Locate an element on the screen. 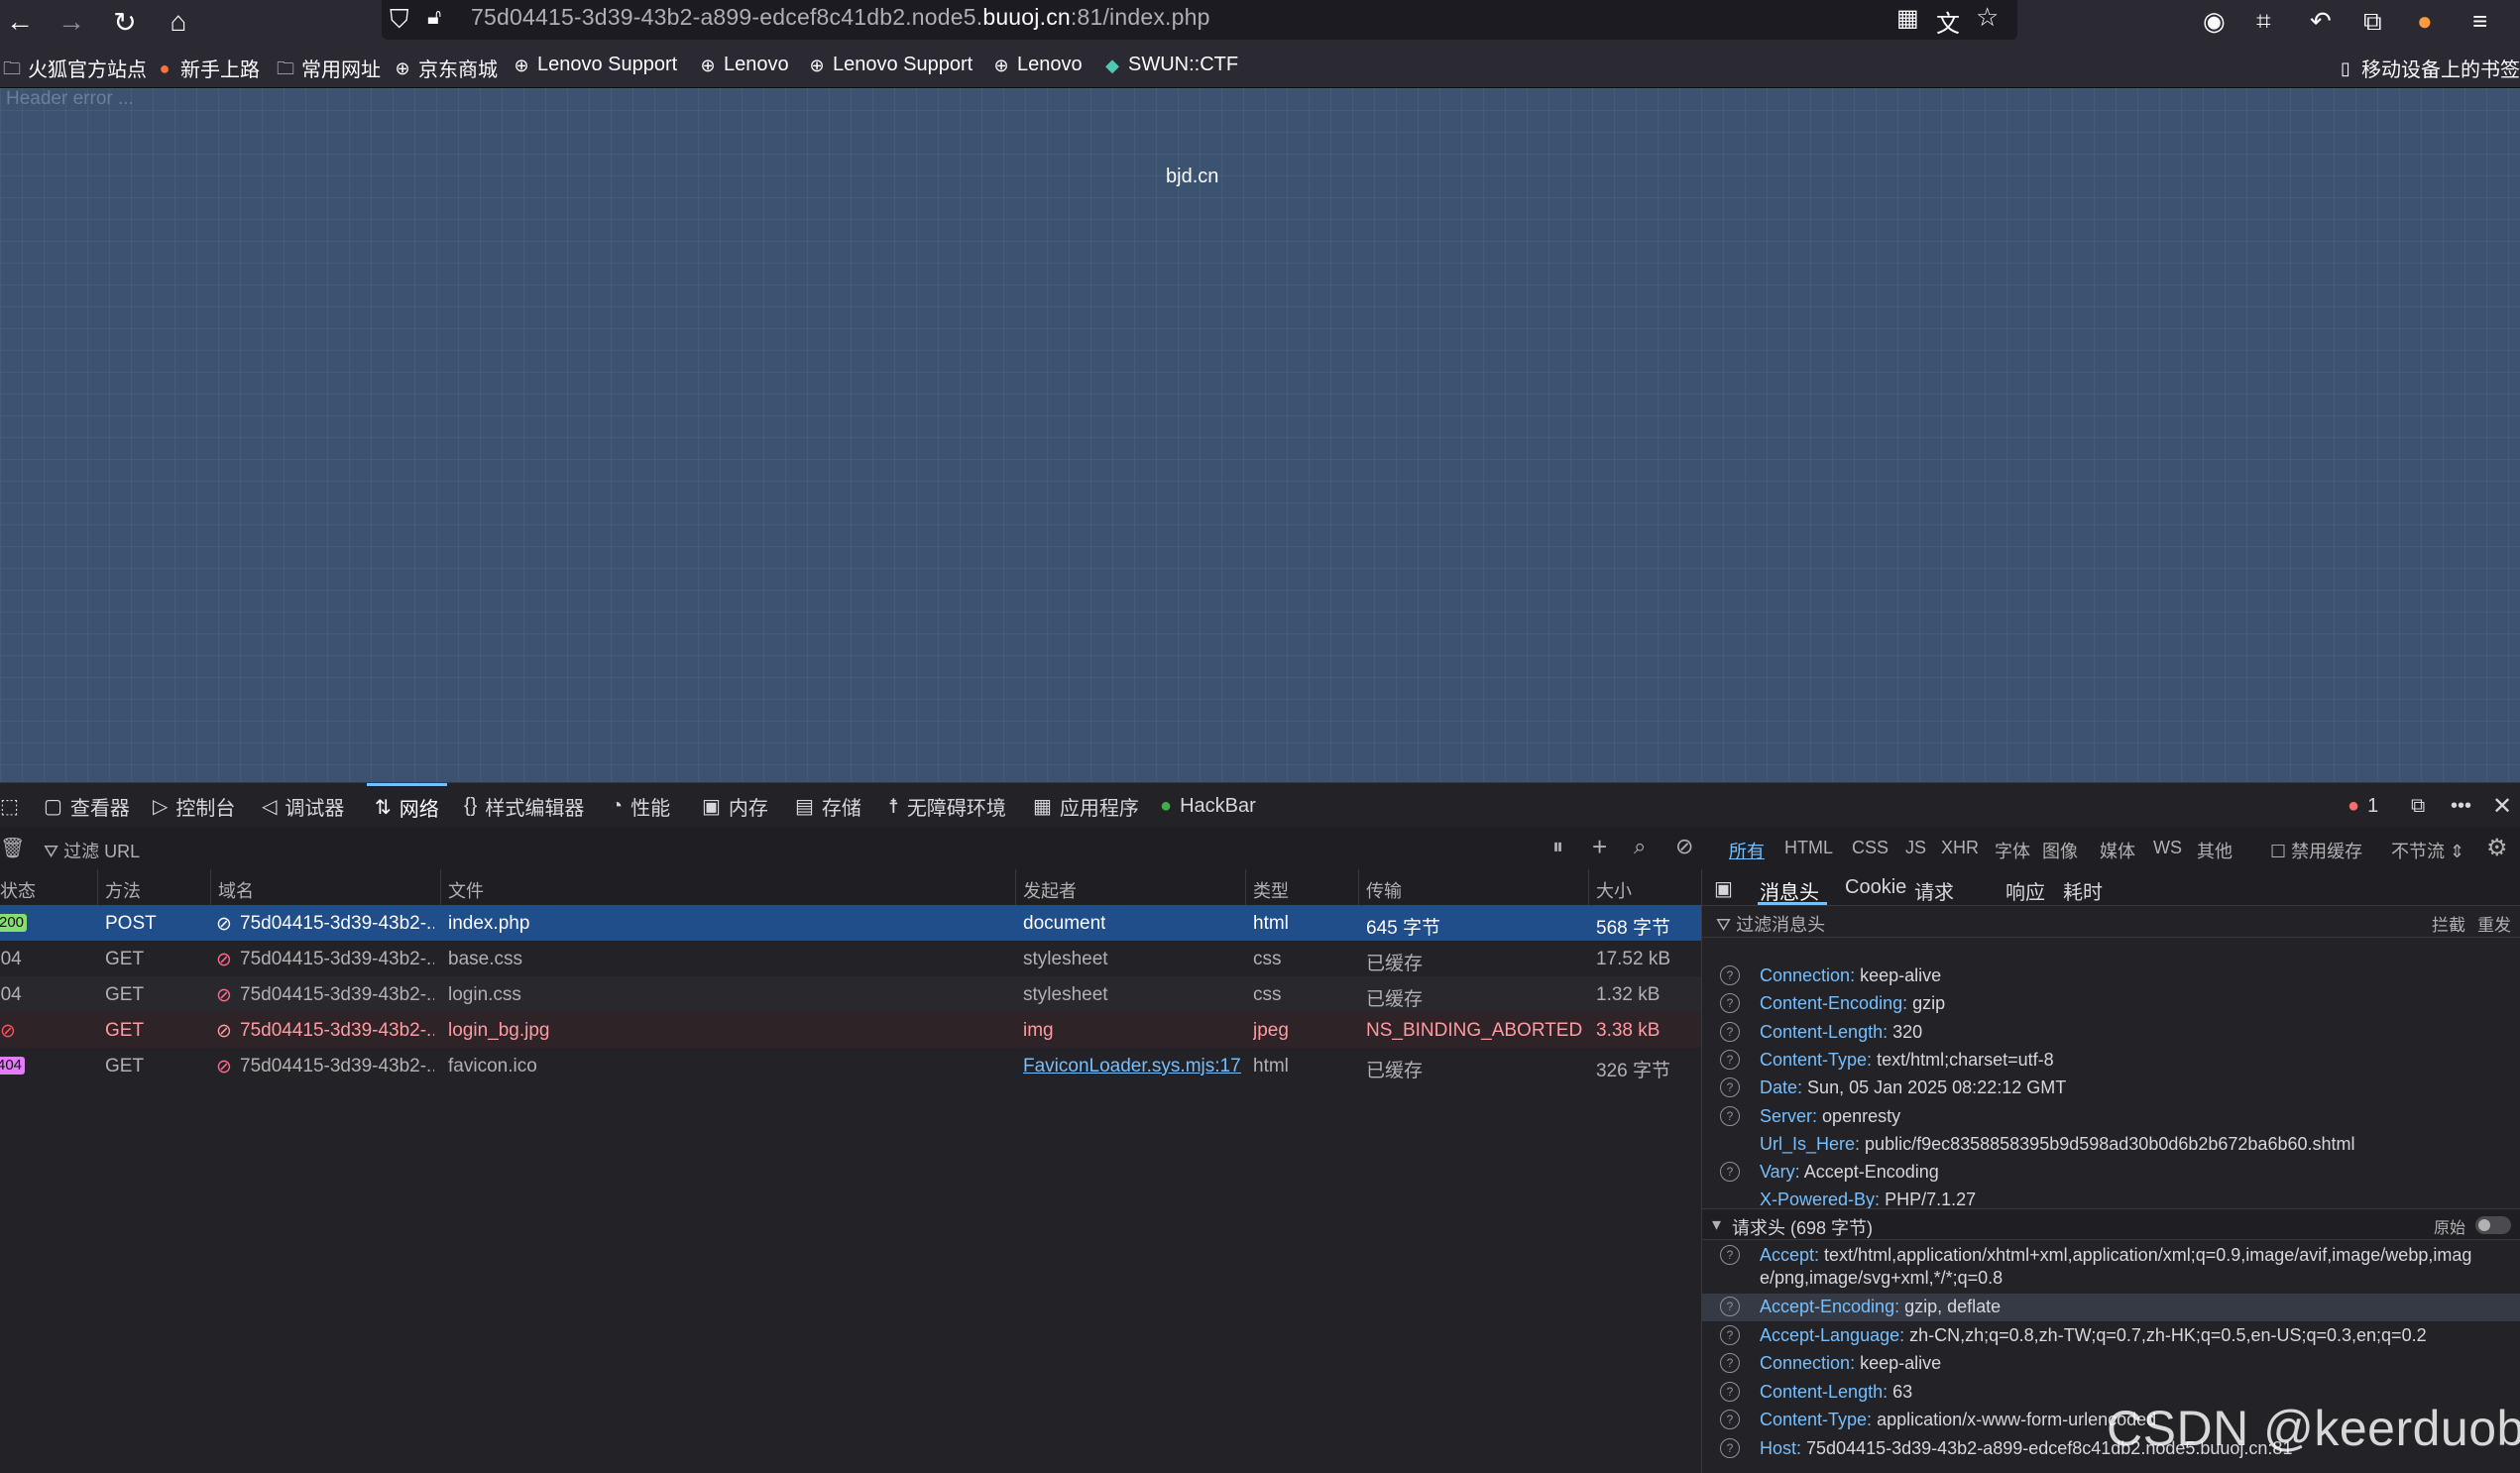 The width and height of the screenshot is (2520, 1473). filter-images: 图像 is located at coordinates (2060, 850).